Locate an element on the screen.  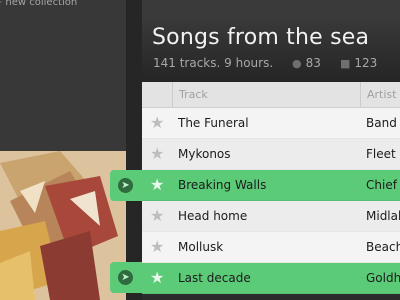
column-star is located at coordinates (157, 95).